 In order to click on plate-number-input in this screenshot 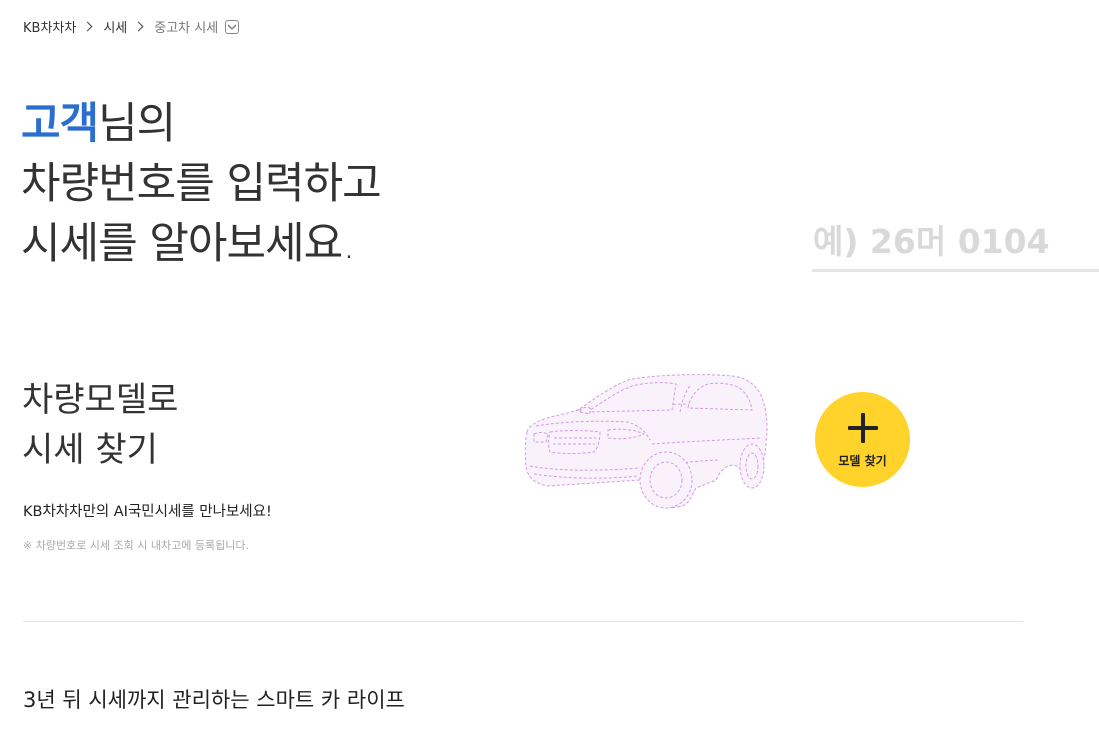, I will do `click(955, 241)`.